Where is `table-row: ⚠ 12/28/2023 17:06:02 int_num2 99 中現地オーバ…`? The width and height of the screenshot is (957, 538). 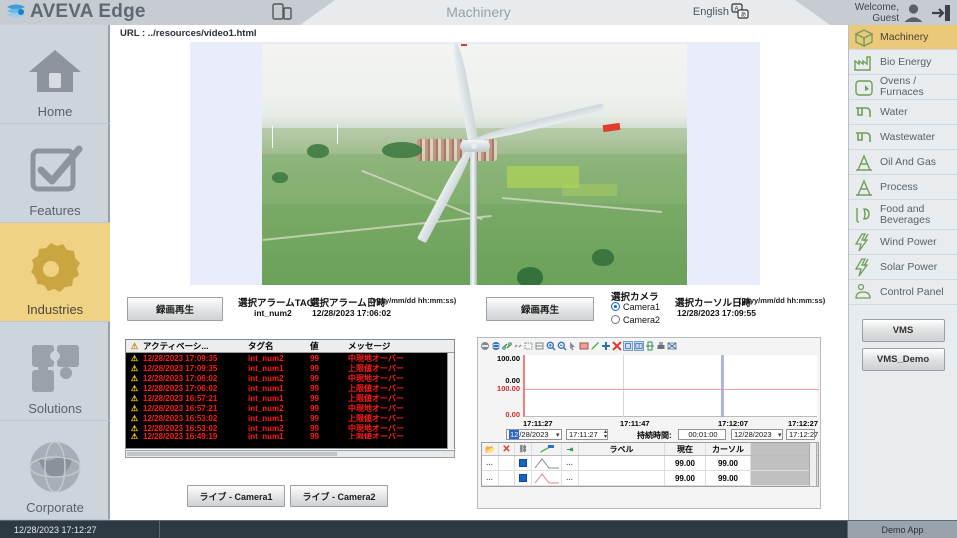
table-row: ⚠ 12/28/2023 17:06:02 int_num2 99 中現地オーバ… is located at coordinates (290, 378).